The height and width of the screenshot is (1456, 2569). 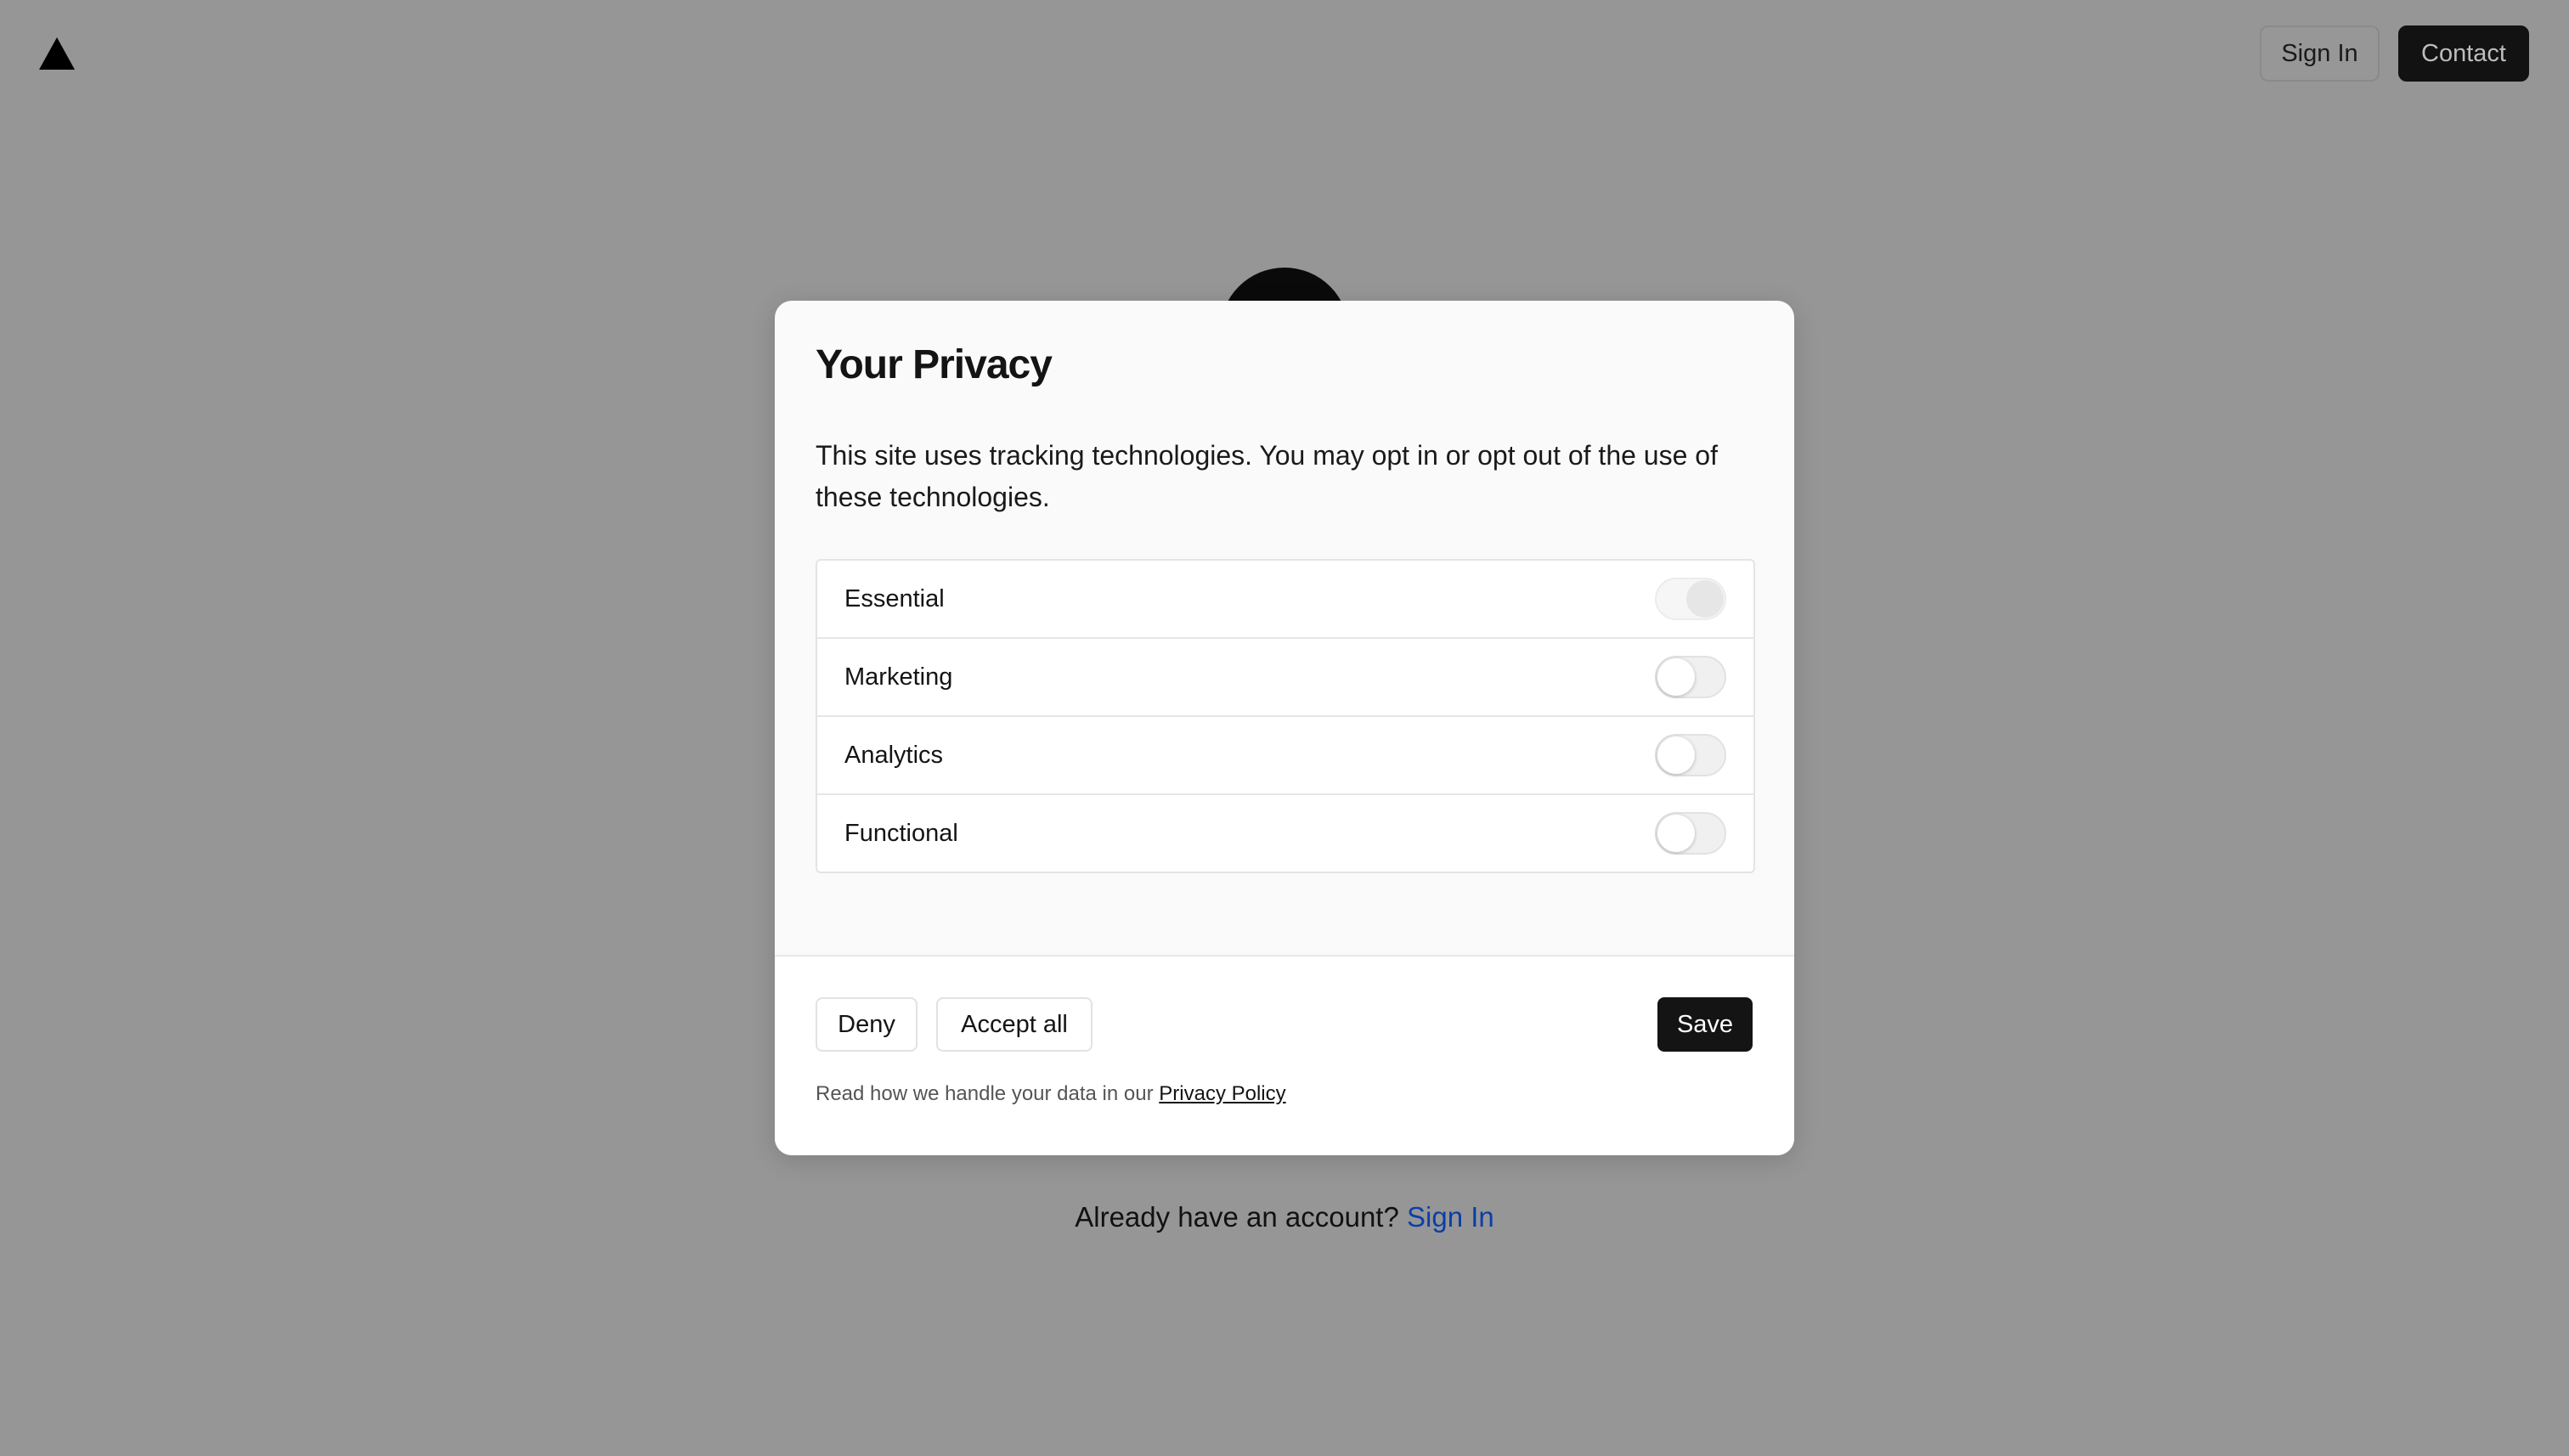 What do you see at coordinates (867, 1025) in the screenshot?
I see `deny-button: Deny` at bounding box center [867, 1025].